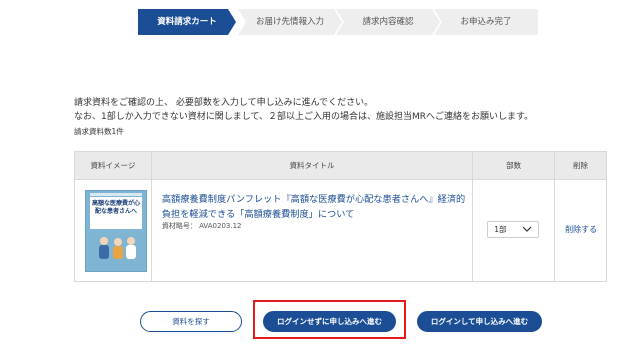 The width and height of the screenshot is (640, 360). Describe the element at coordinates (329, 319) in the screenshot. I see `highlight-box` at that location.